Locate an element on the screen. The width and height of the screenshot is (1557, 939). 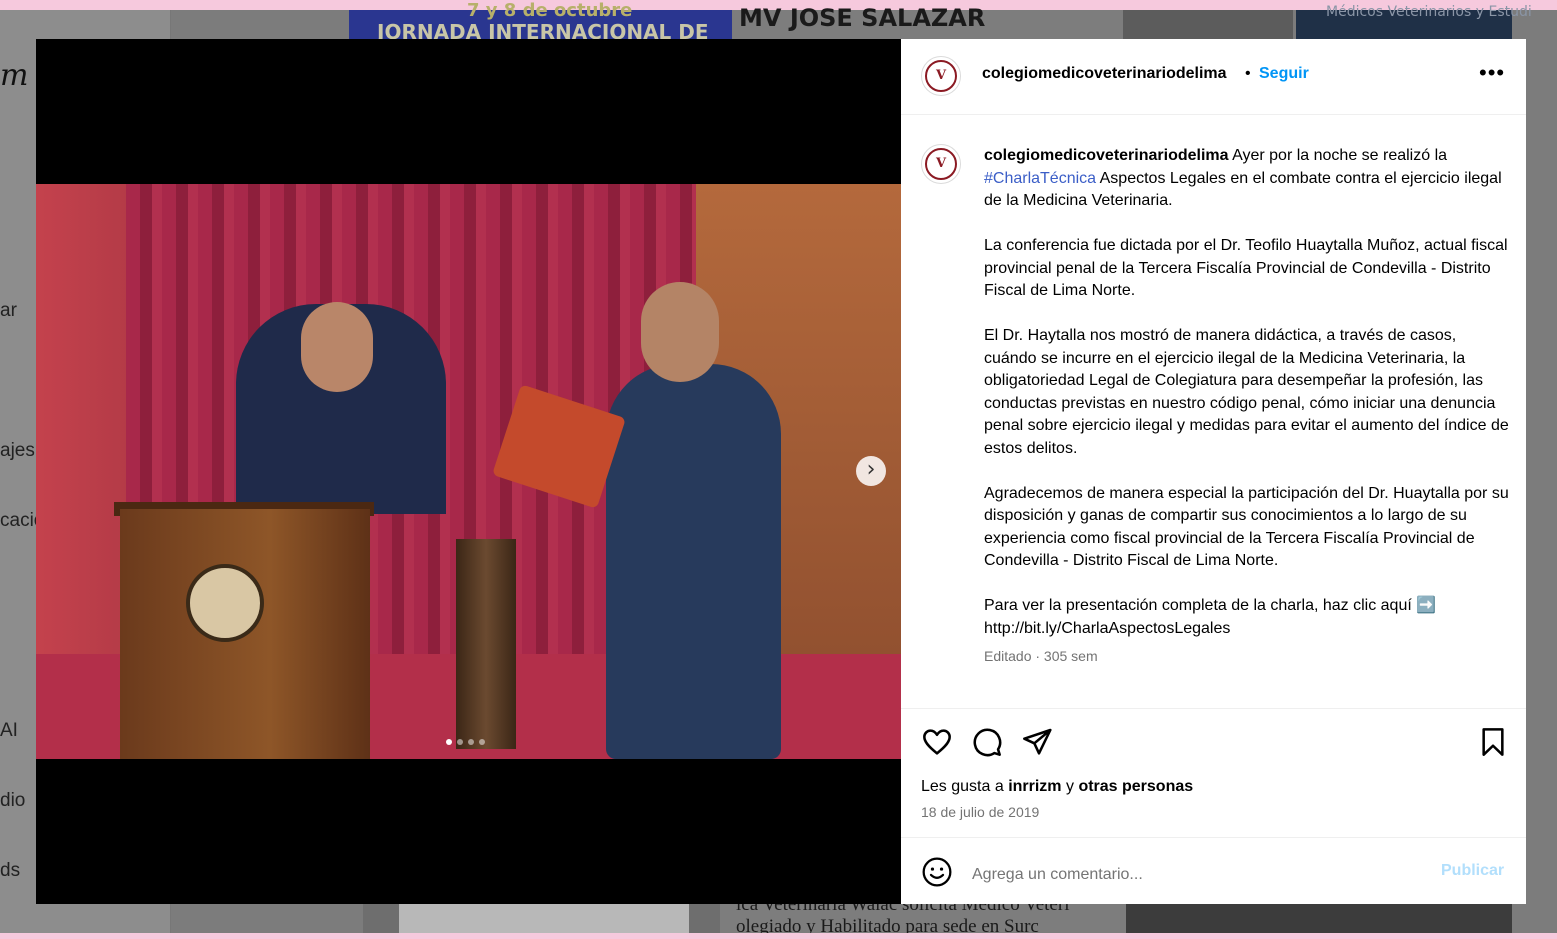
background-tile-text: olegiado y Habilitado para sede en Surc is located at coordinates (887, 924).